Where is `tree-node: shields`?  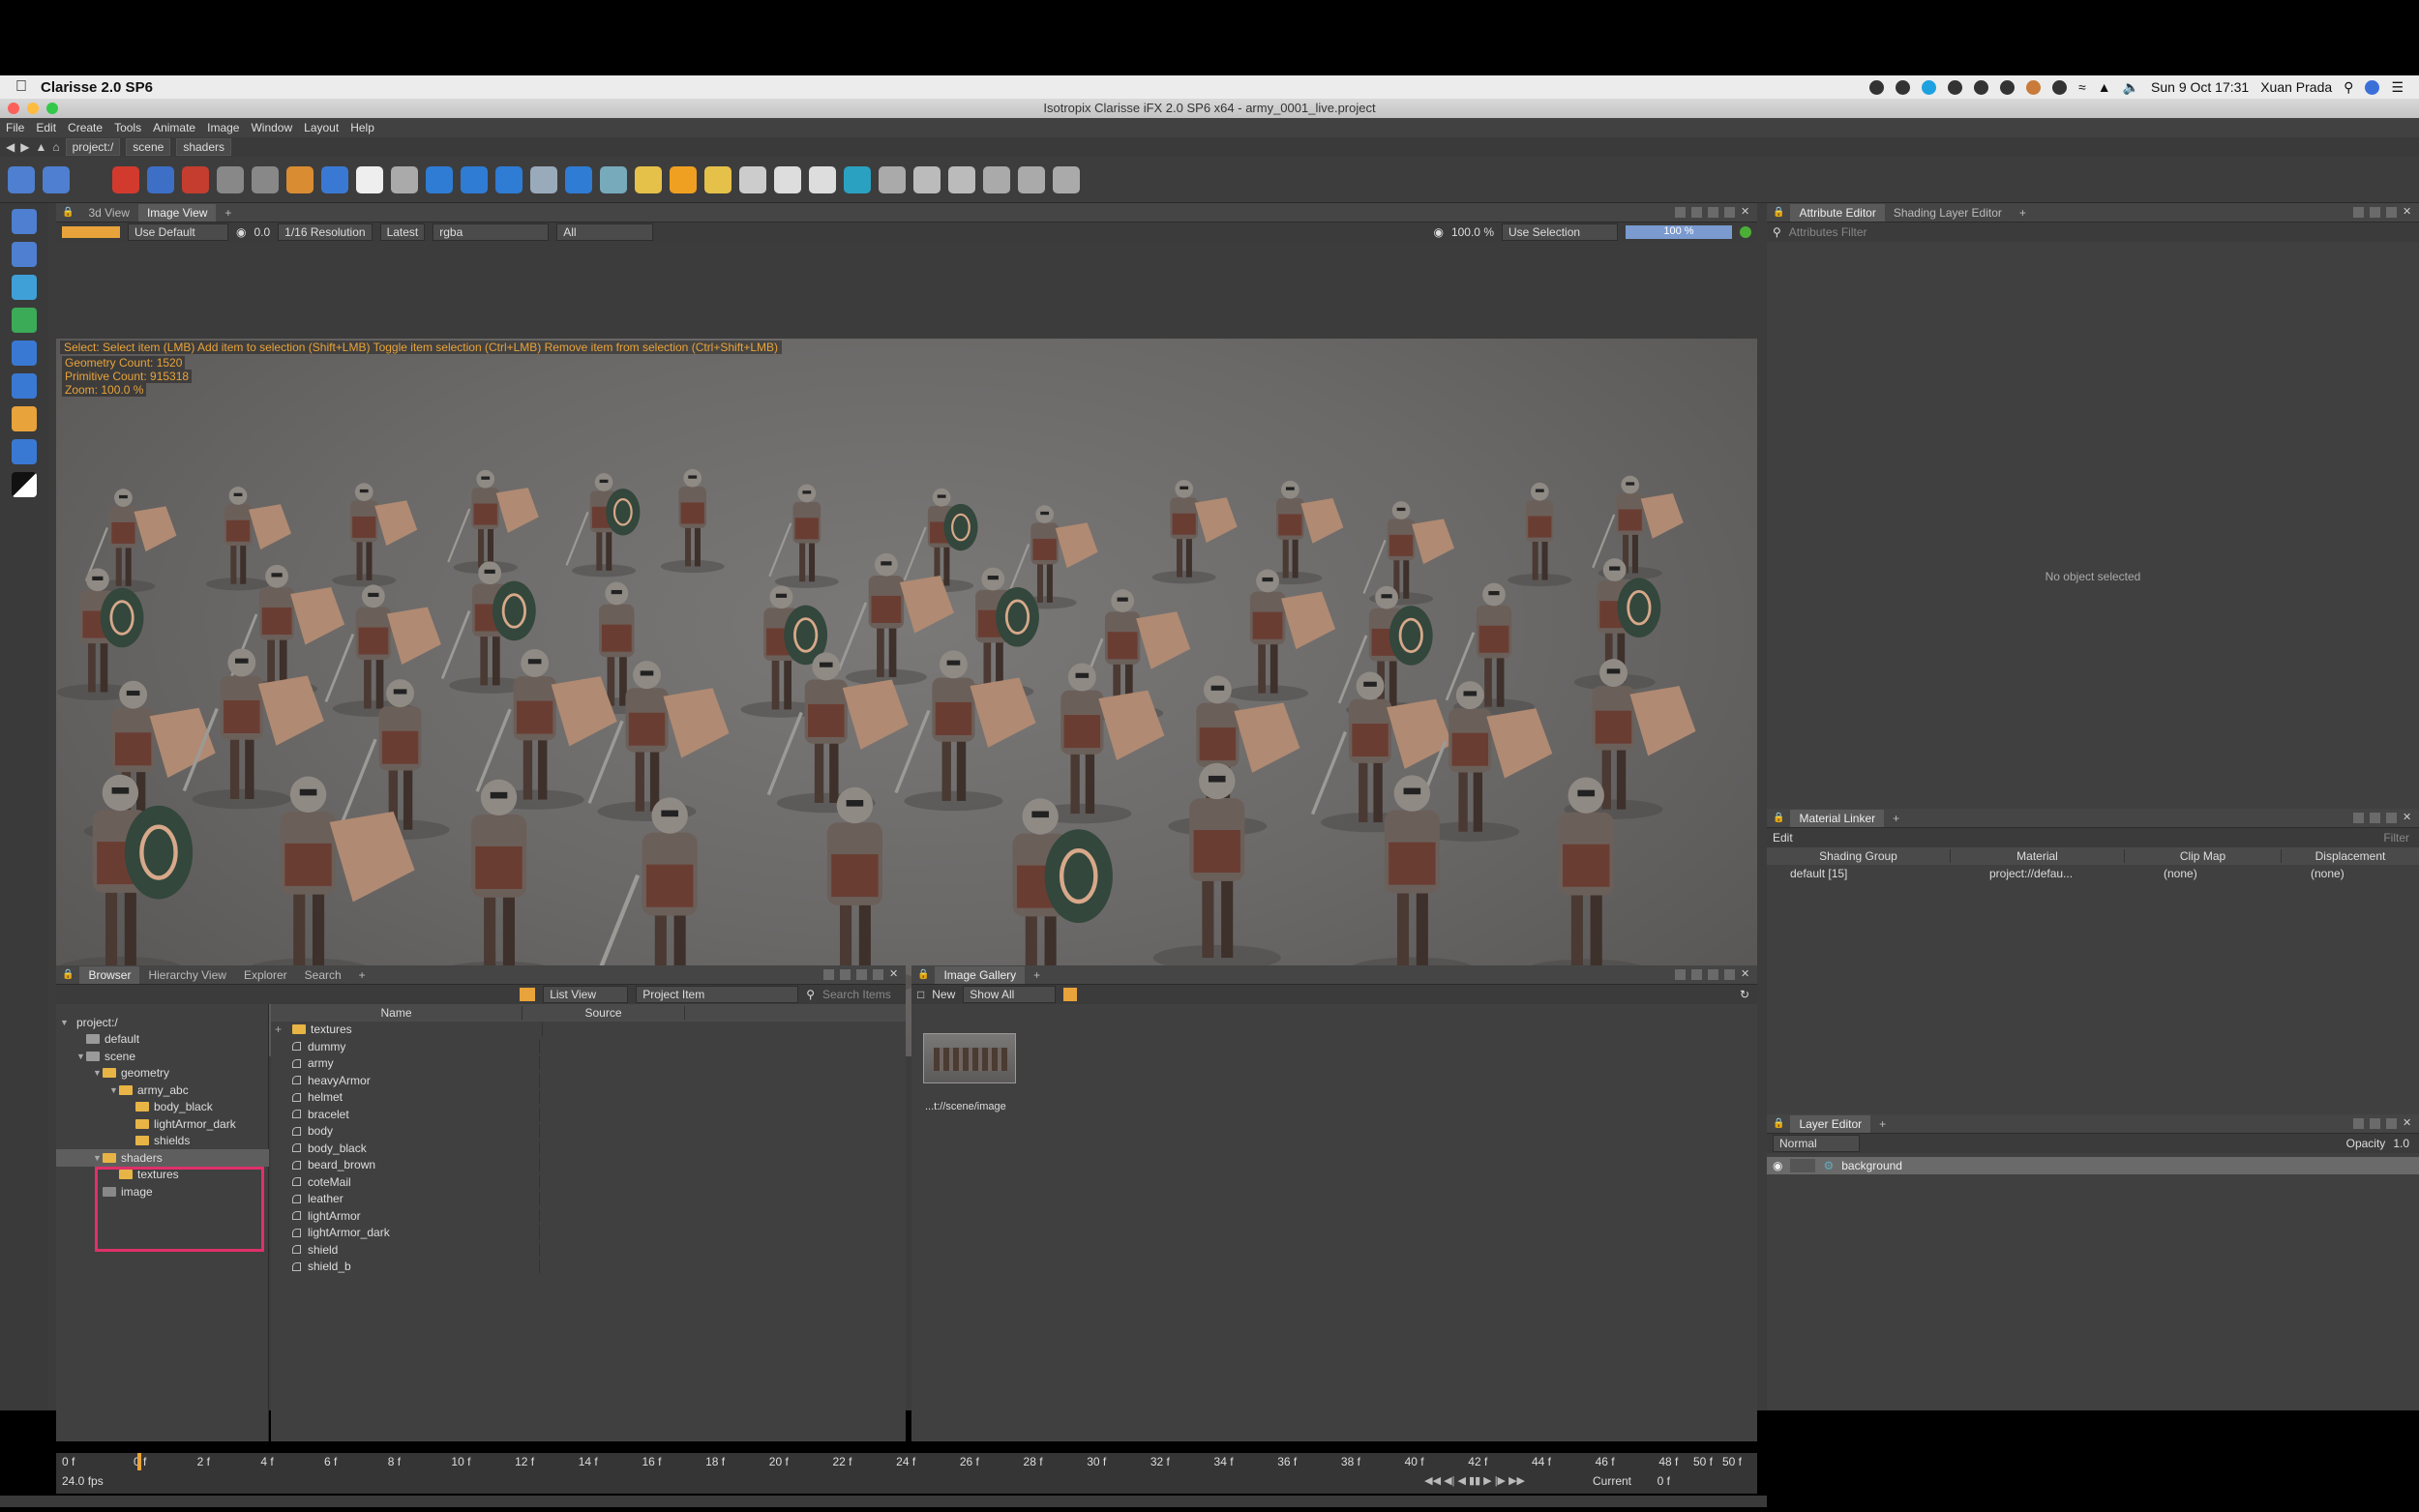
tree-node: shields is located at coordinates (163, 1142).